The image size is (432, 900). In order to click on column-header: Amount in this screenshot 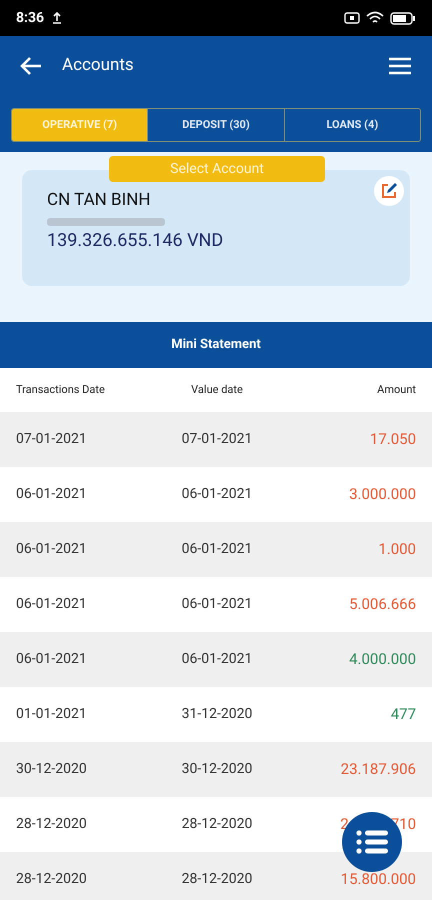, I will do `click(396, 390)`.